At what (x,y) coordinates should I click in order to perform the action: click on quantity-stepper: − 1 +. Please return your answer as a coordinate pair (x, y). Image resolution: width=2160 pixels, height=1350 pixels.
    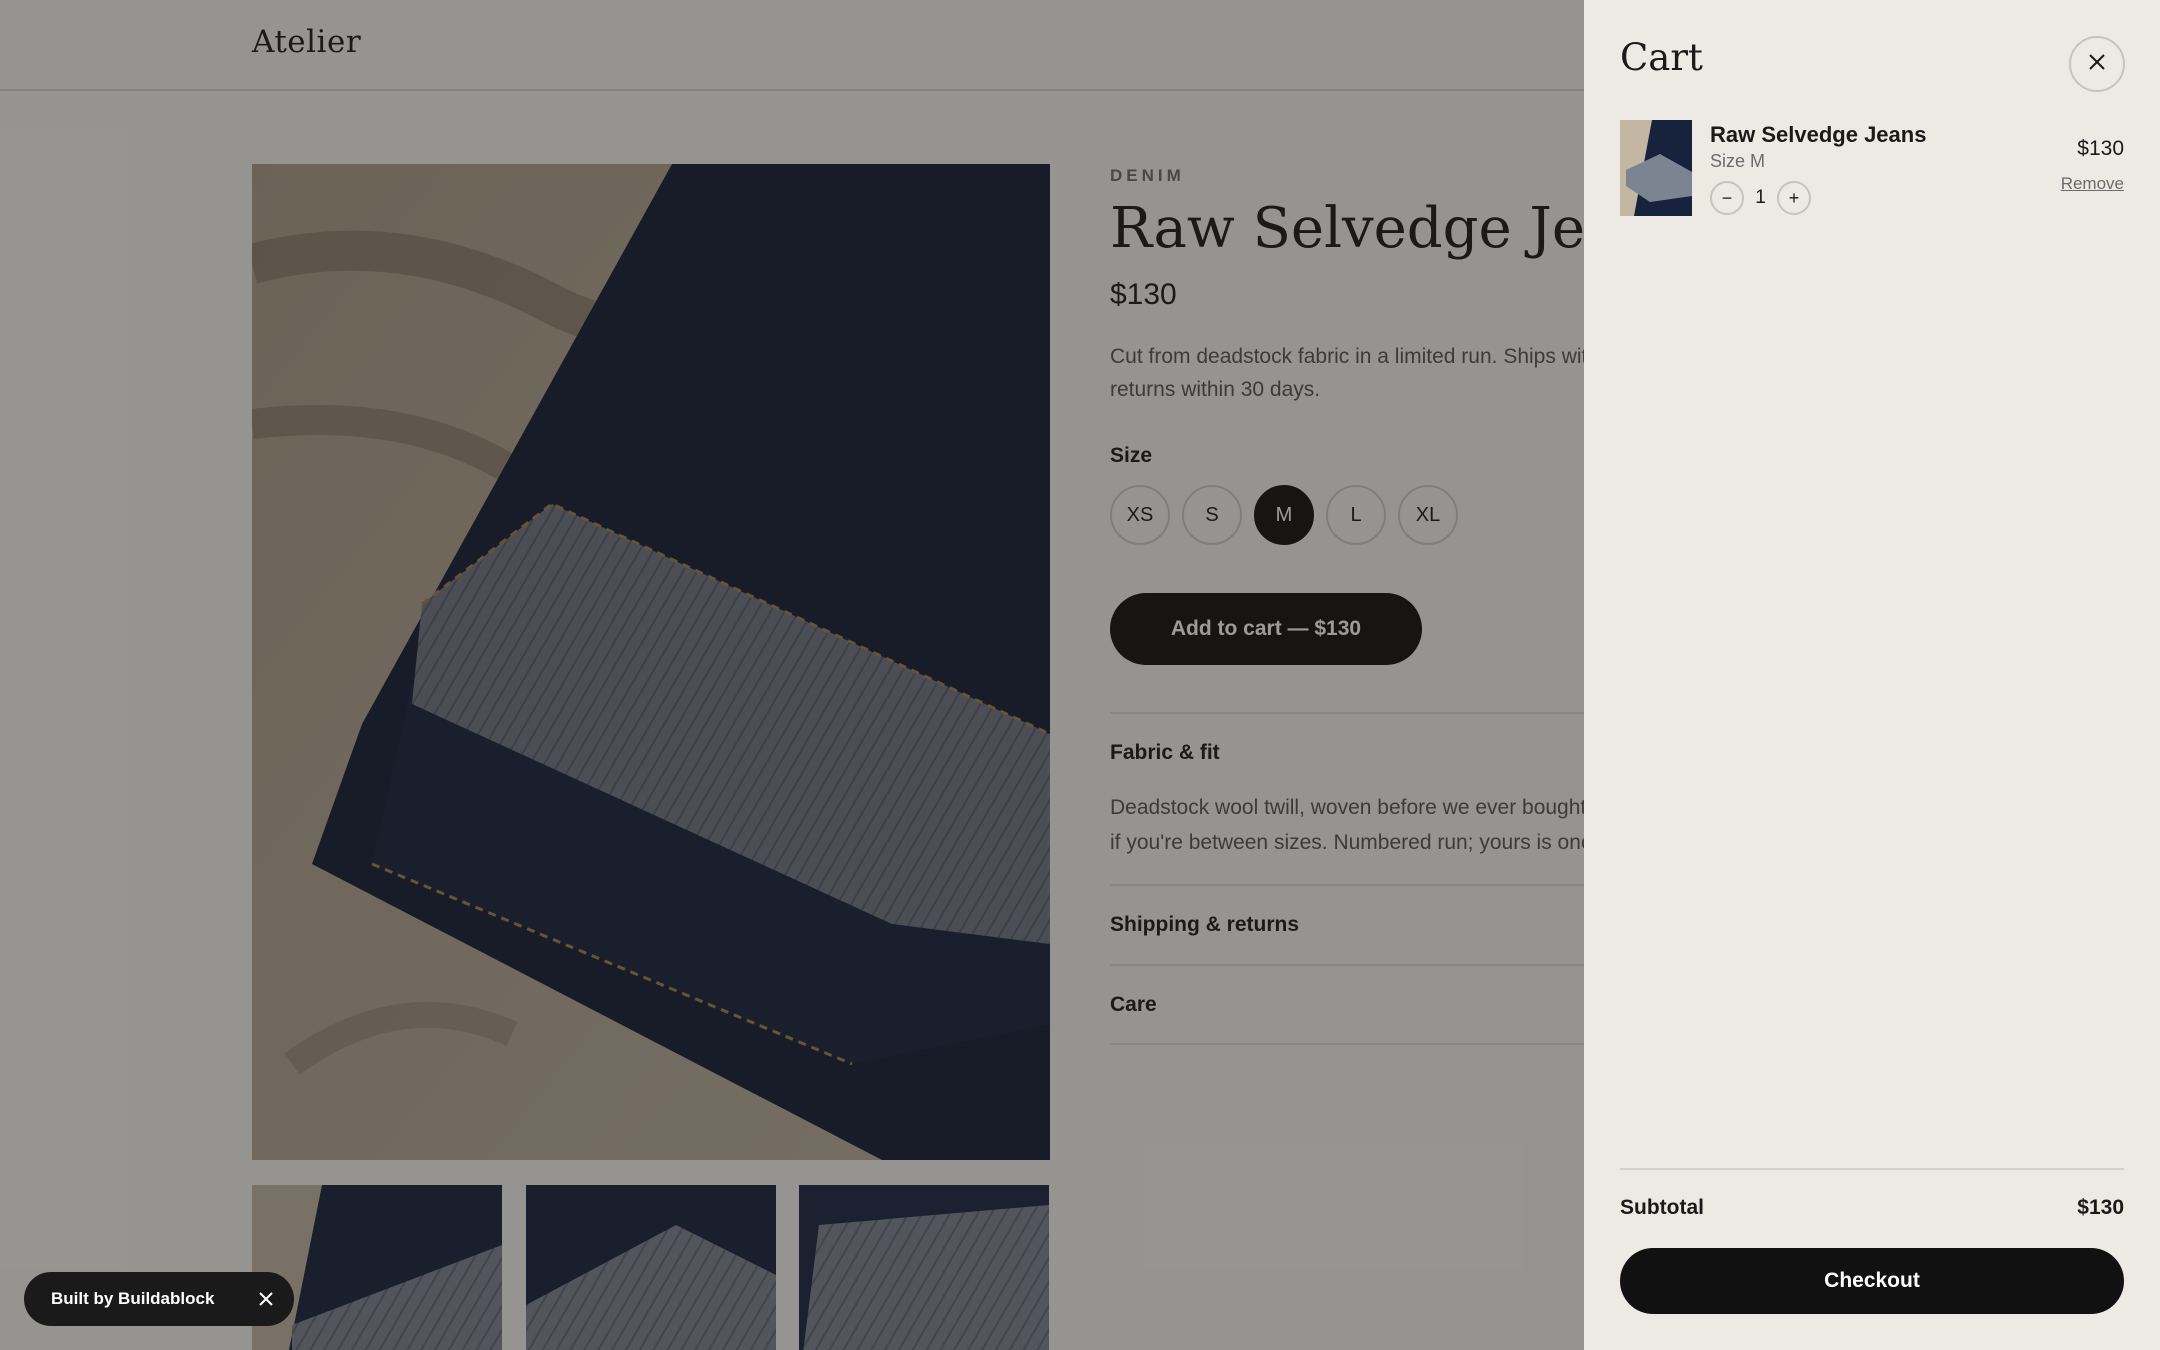
    Looking at the image, I should click on (1760, 198).